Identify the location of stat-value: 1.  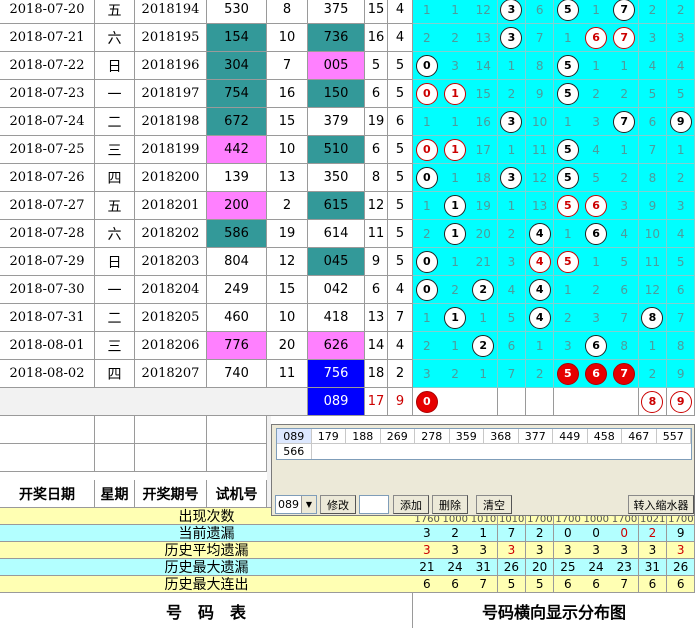
(484, 533).